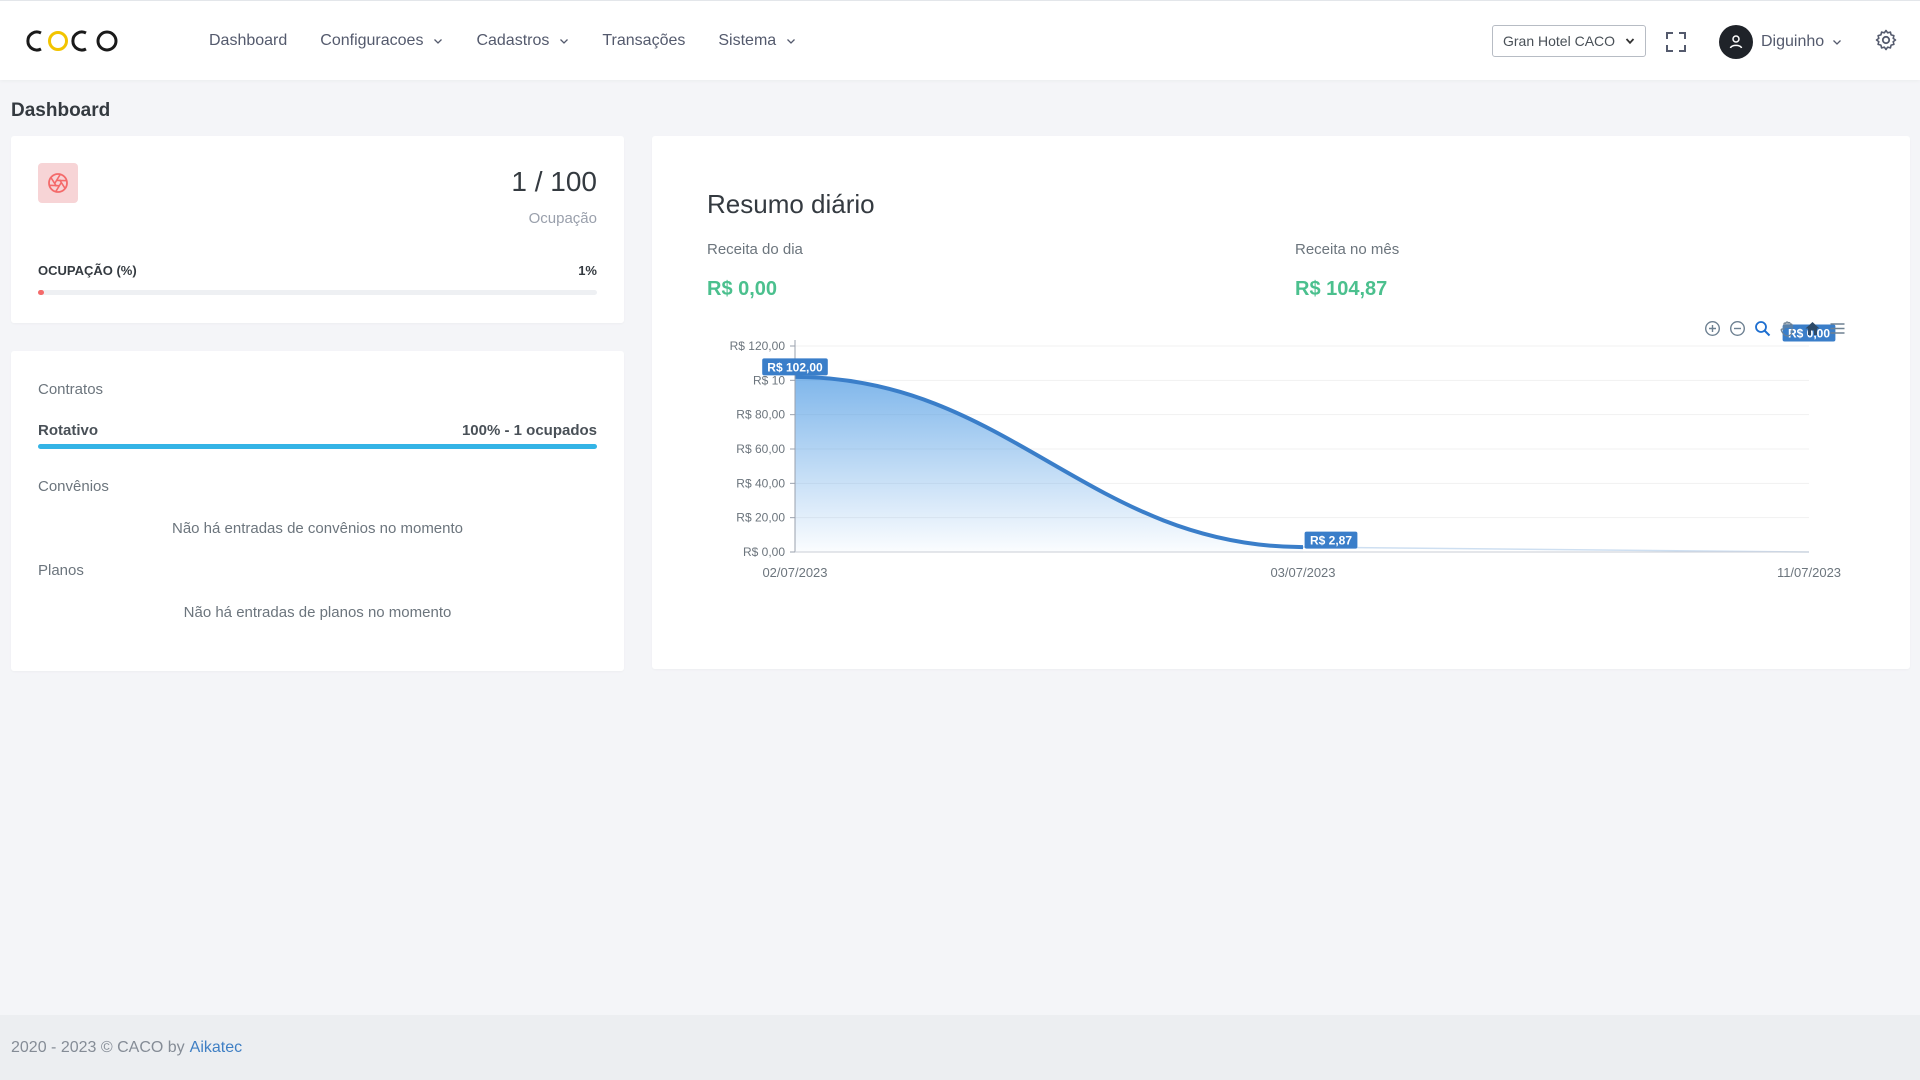 This screenshot has width=1920, height=1080. I want to click on gear-icon, so click(1886, 40).